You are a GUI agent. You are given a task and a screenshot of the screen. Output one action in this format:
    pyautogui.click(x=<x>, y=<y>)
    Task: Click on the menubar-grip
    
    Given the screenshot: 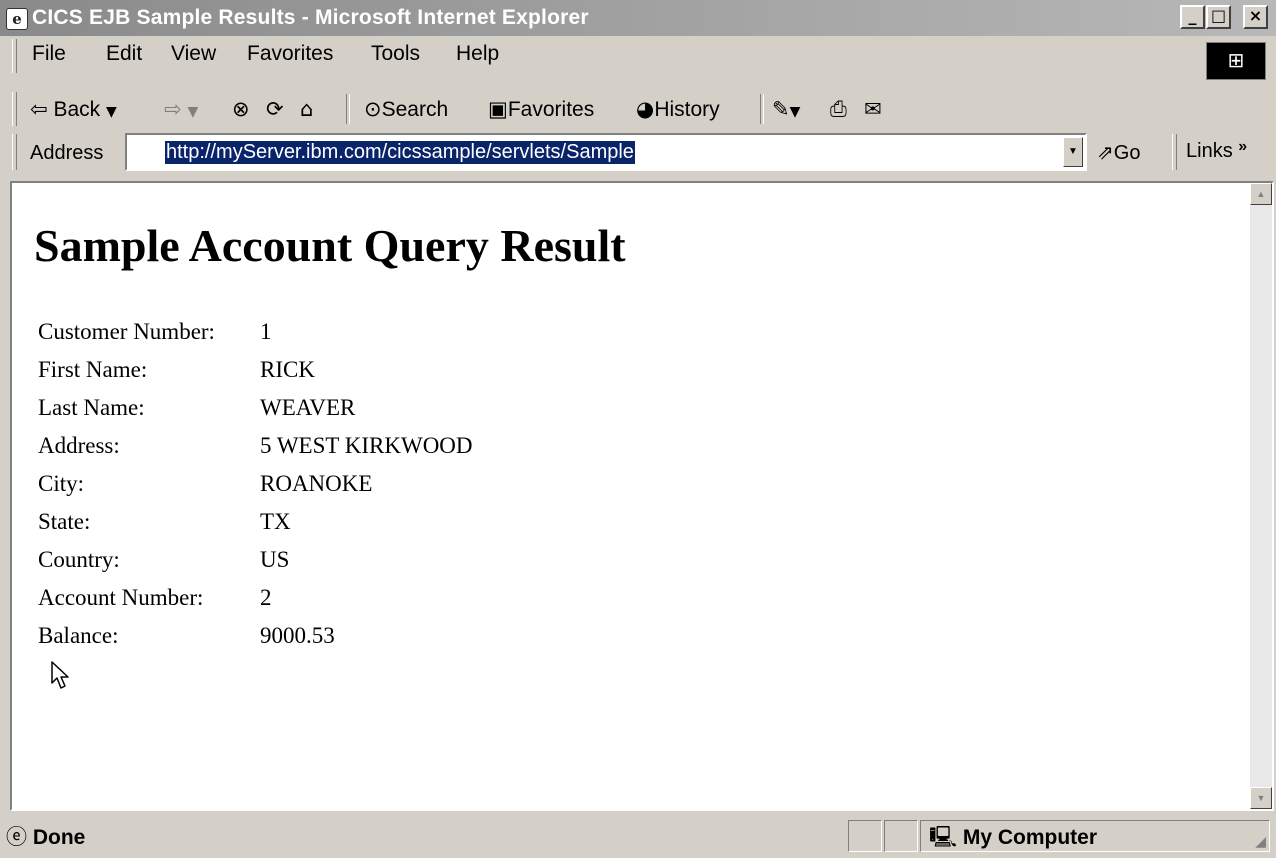 What is the action you would take?
    pyautogui.click(x=14, y=56)
    